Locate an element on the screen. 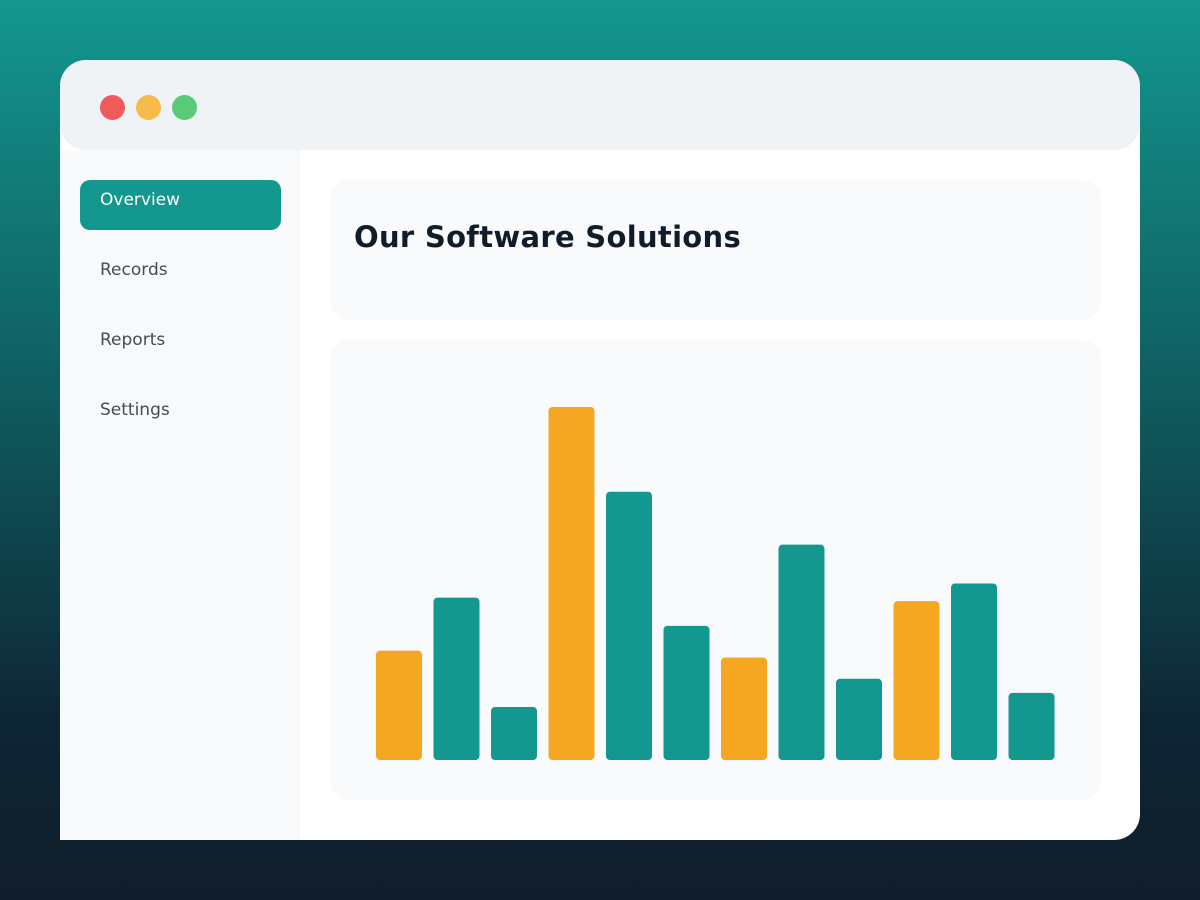 The width and height of the screenshot is (1200, 900). sidebar-item-settings: Settings is located at coordinates (180, 415).